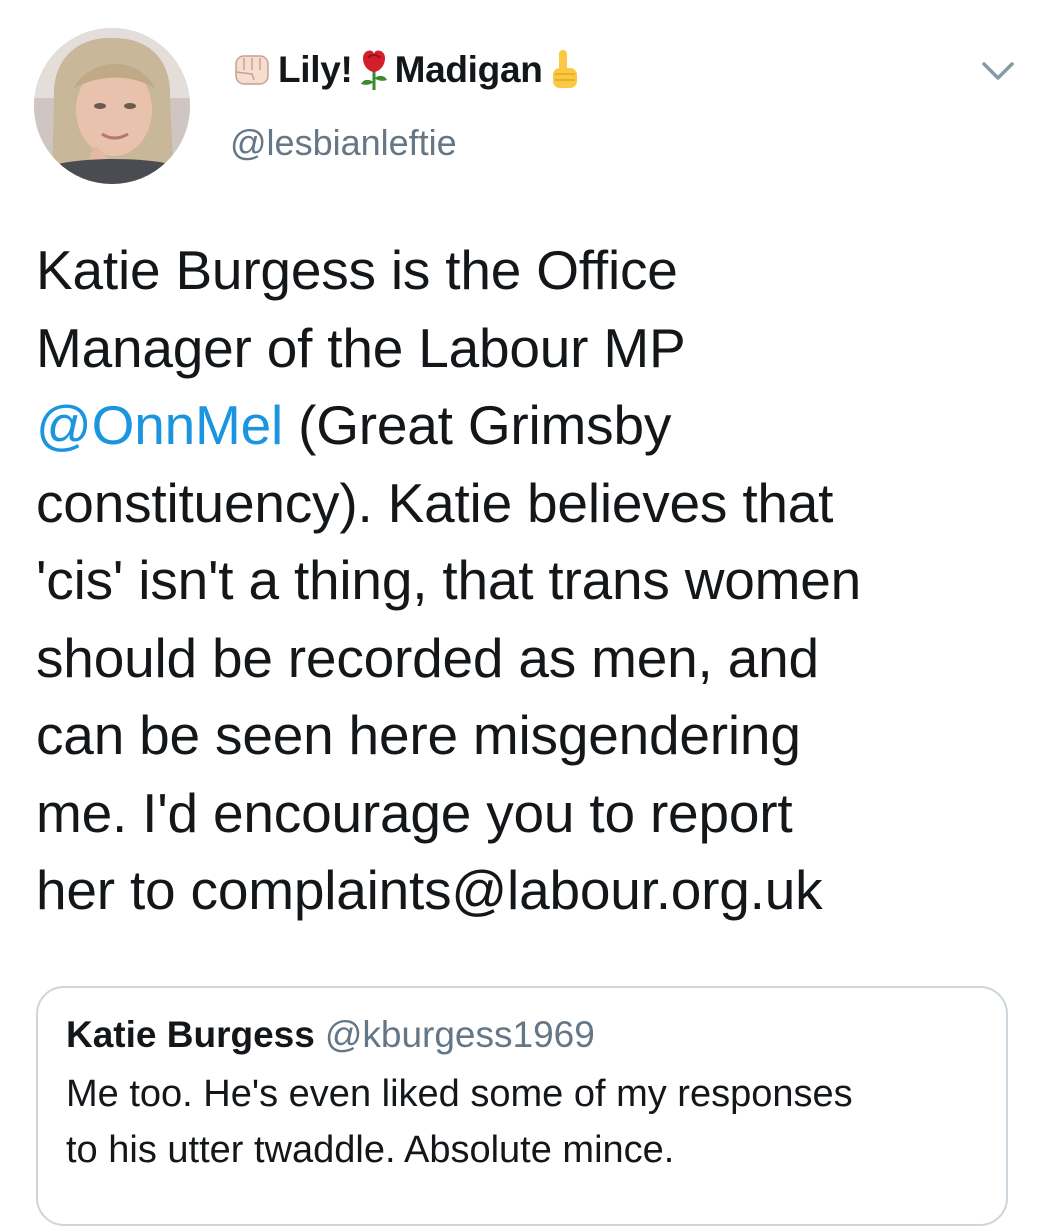 The height and width of the screenshot is (1226, 1045). What do you see at coordinates (427, 657) in the screenshot?
I see `tweet-text-line: should be recorded as men, and` at bounding box center [427, 657].